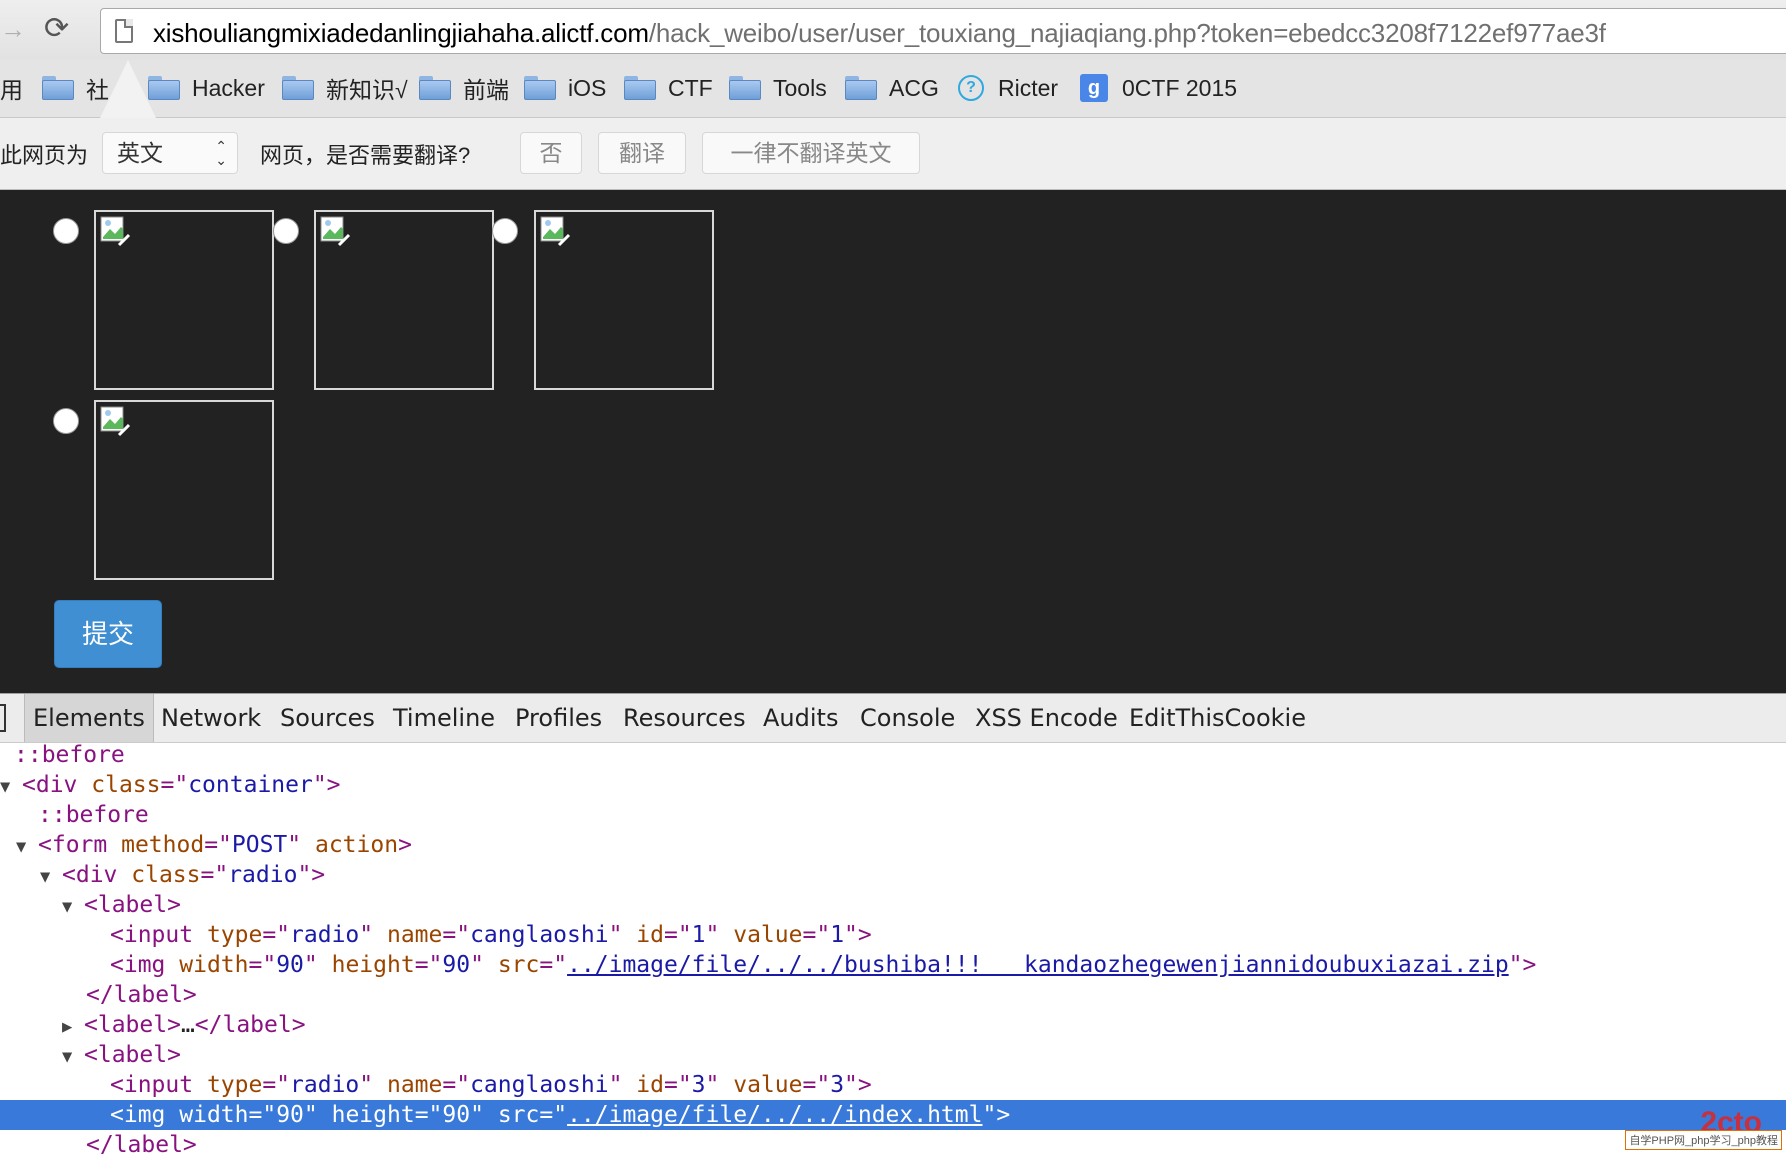 This screenshot has height=1156, width=1786. What do you see at coordinates (1217, 718) in the screenshot?
I see `tab-editthiscookie: EditThisCookie` at bounding box center [1217, 718].